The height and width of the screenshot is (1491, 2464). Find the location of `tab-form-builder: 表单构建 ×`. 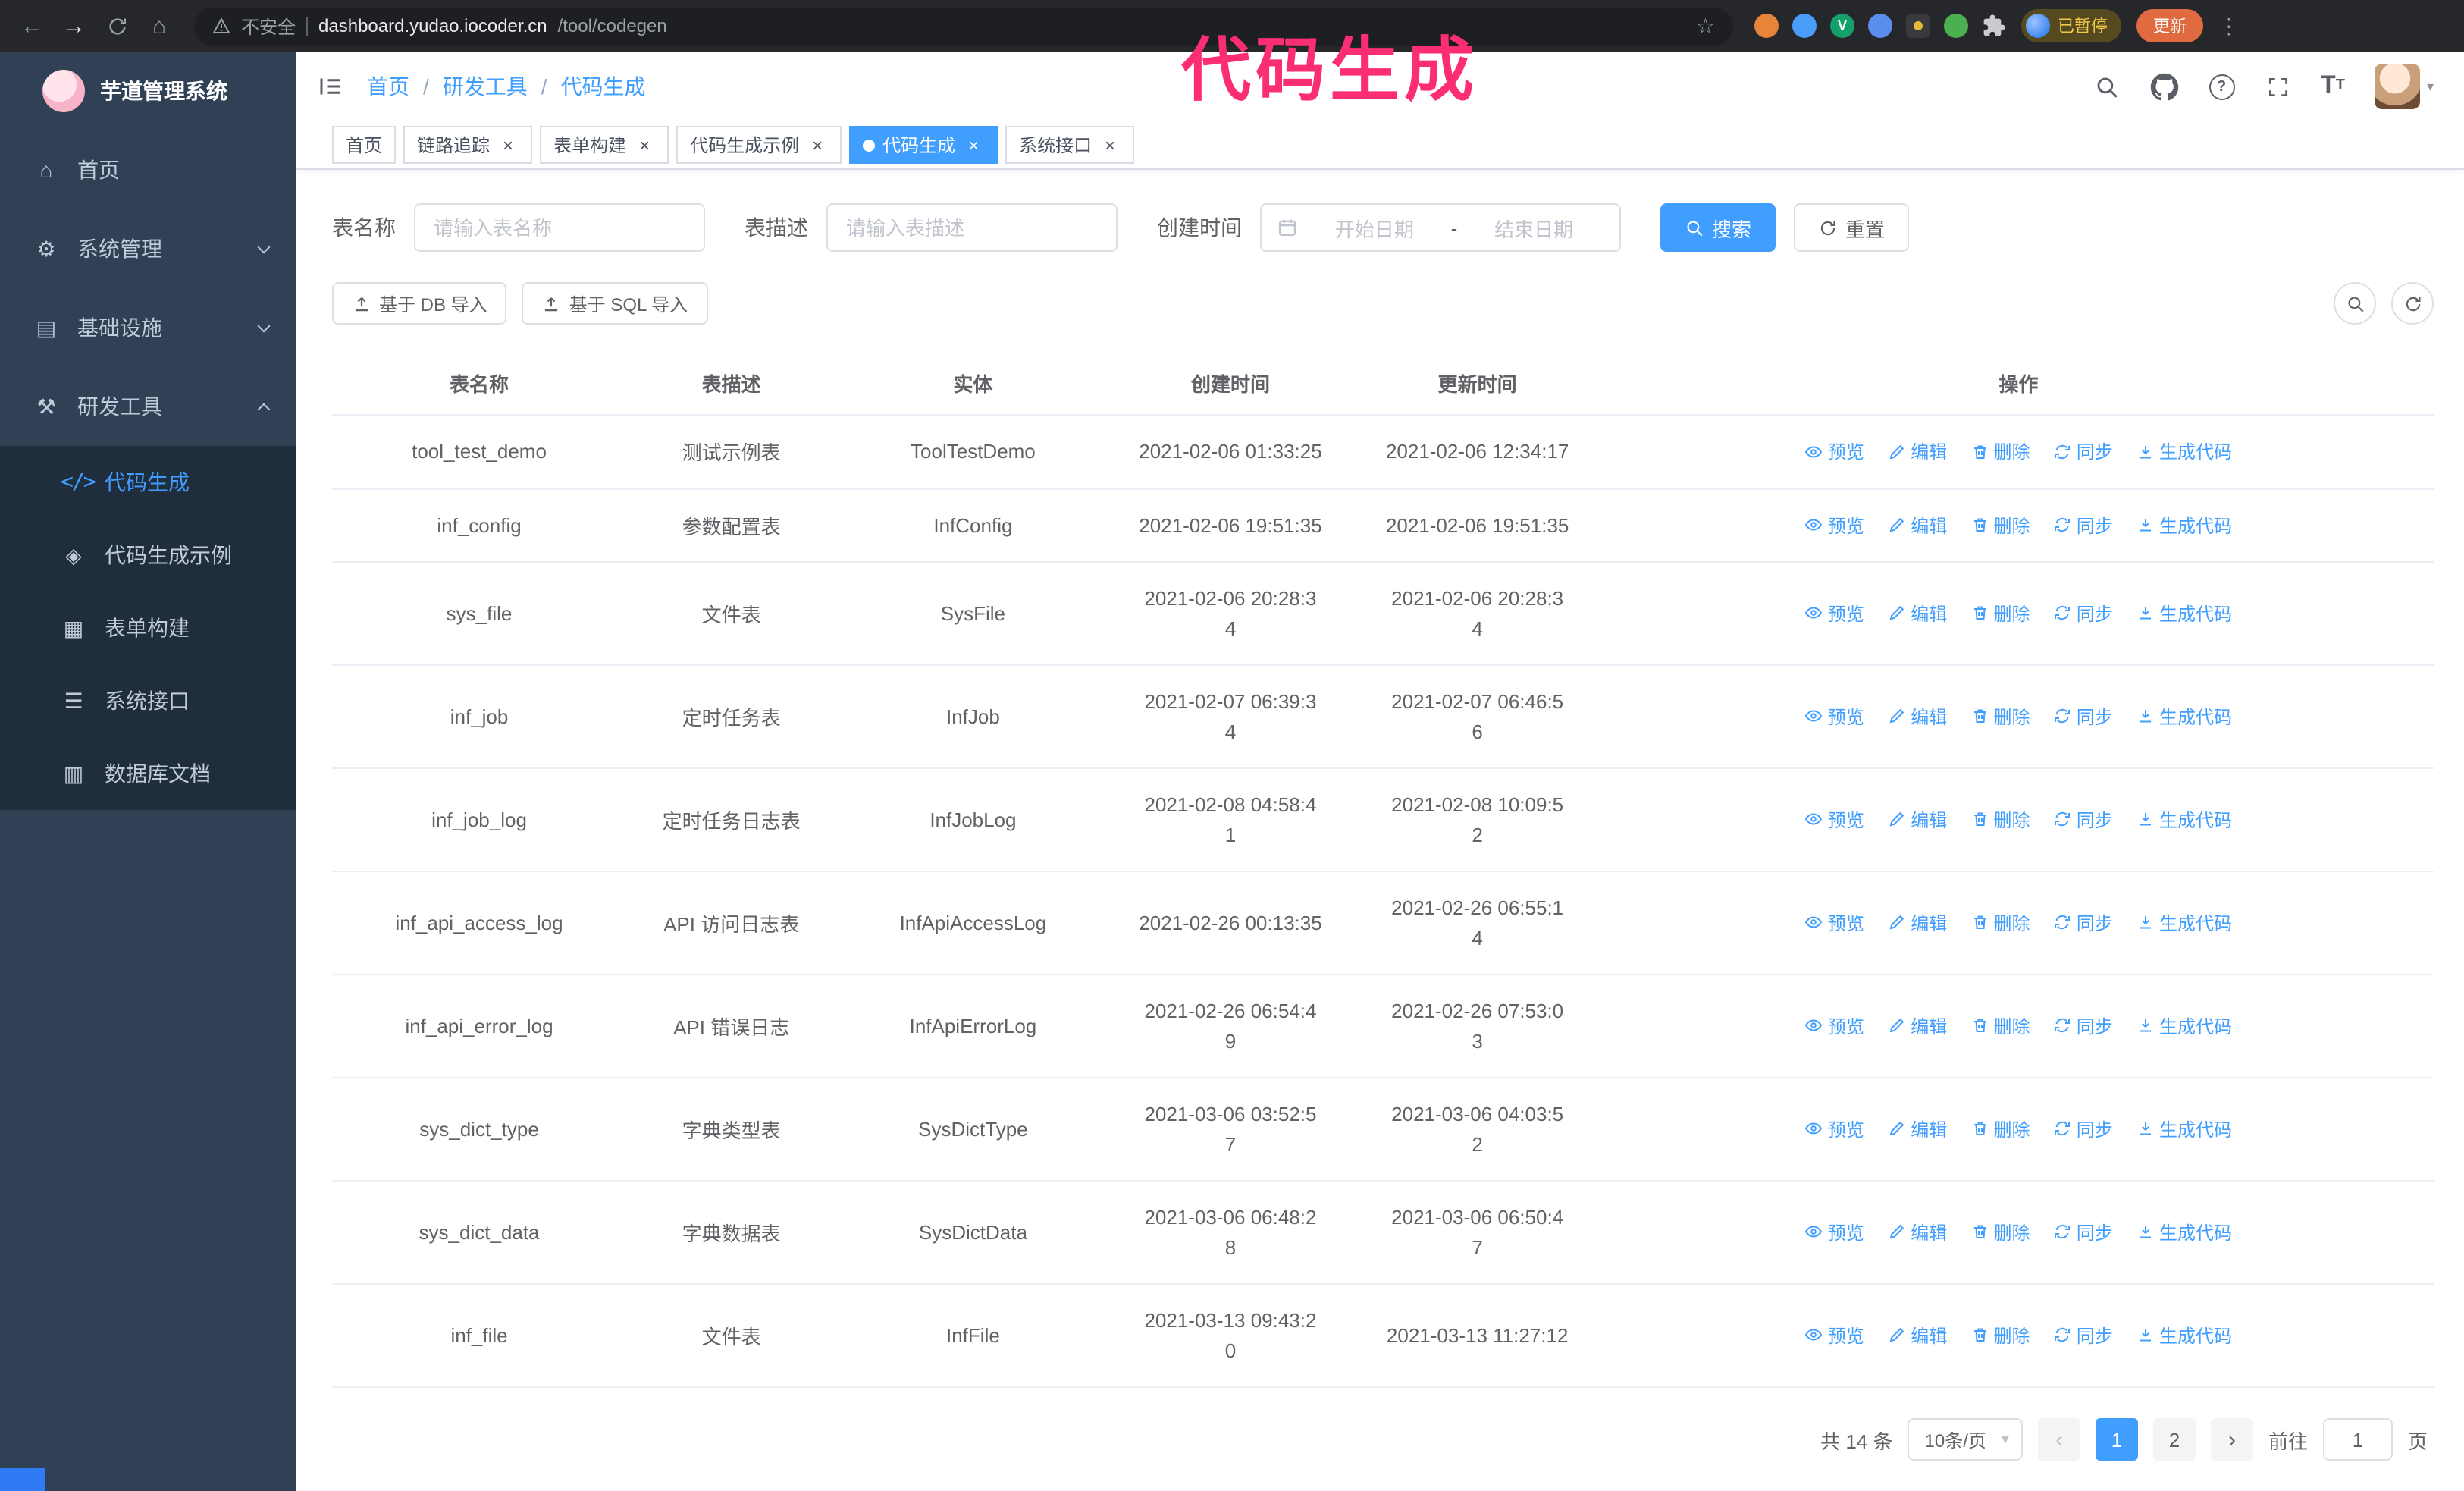

tab-form-builder: 表单构建 × is located at coordinates (605, 145).